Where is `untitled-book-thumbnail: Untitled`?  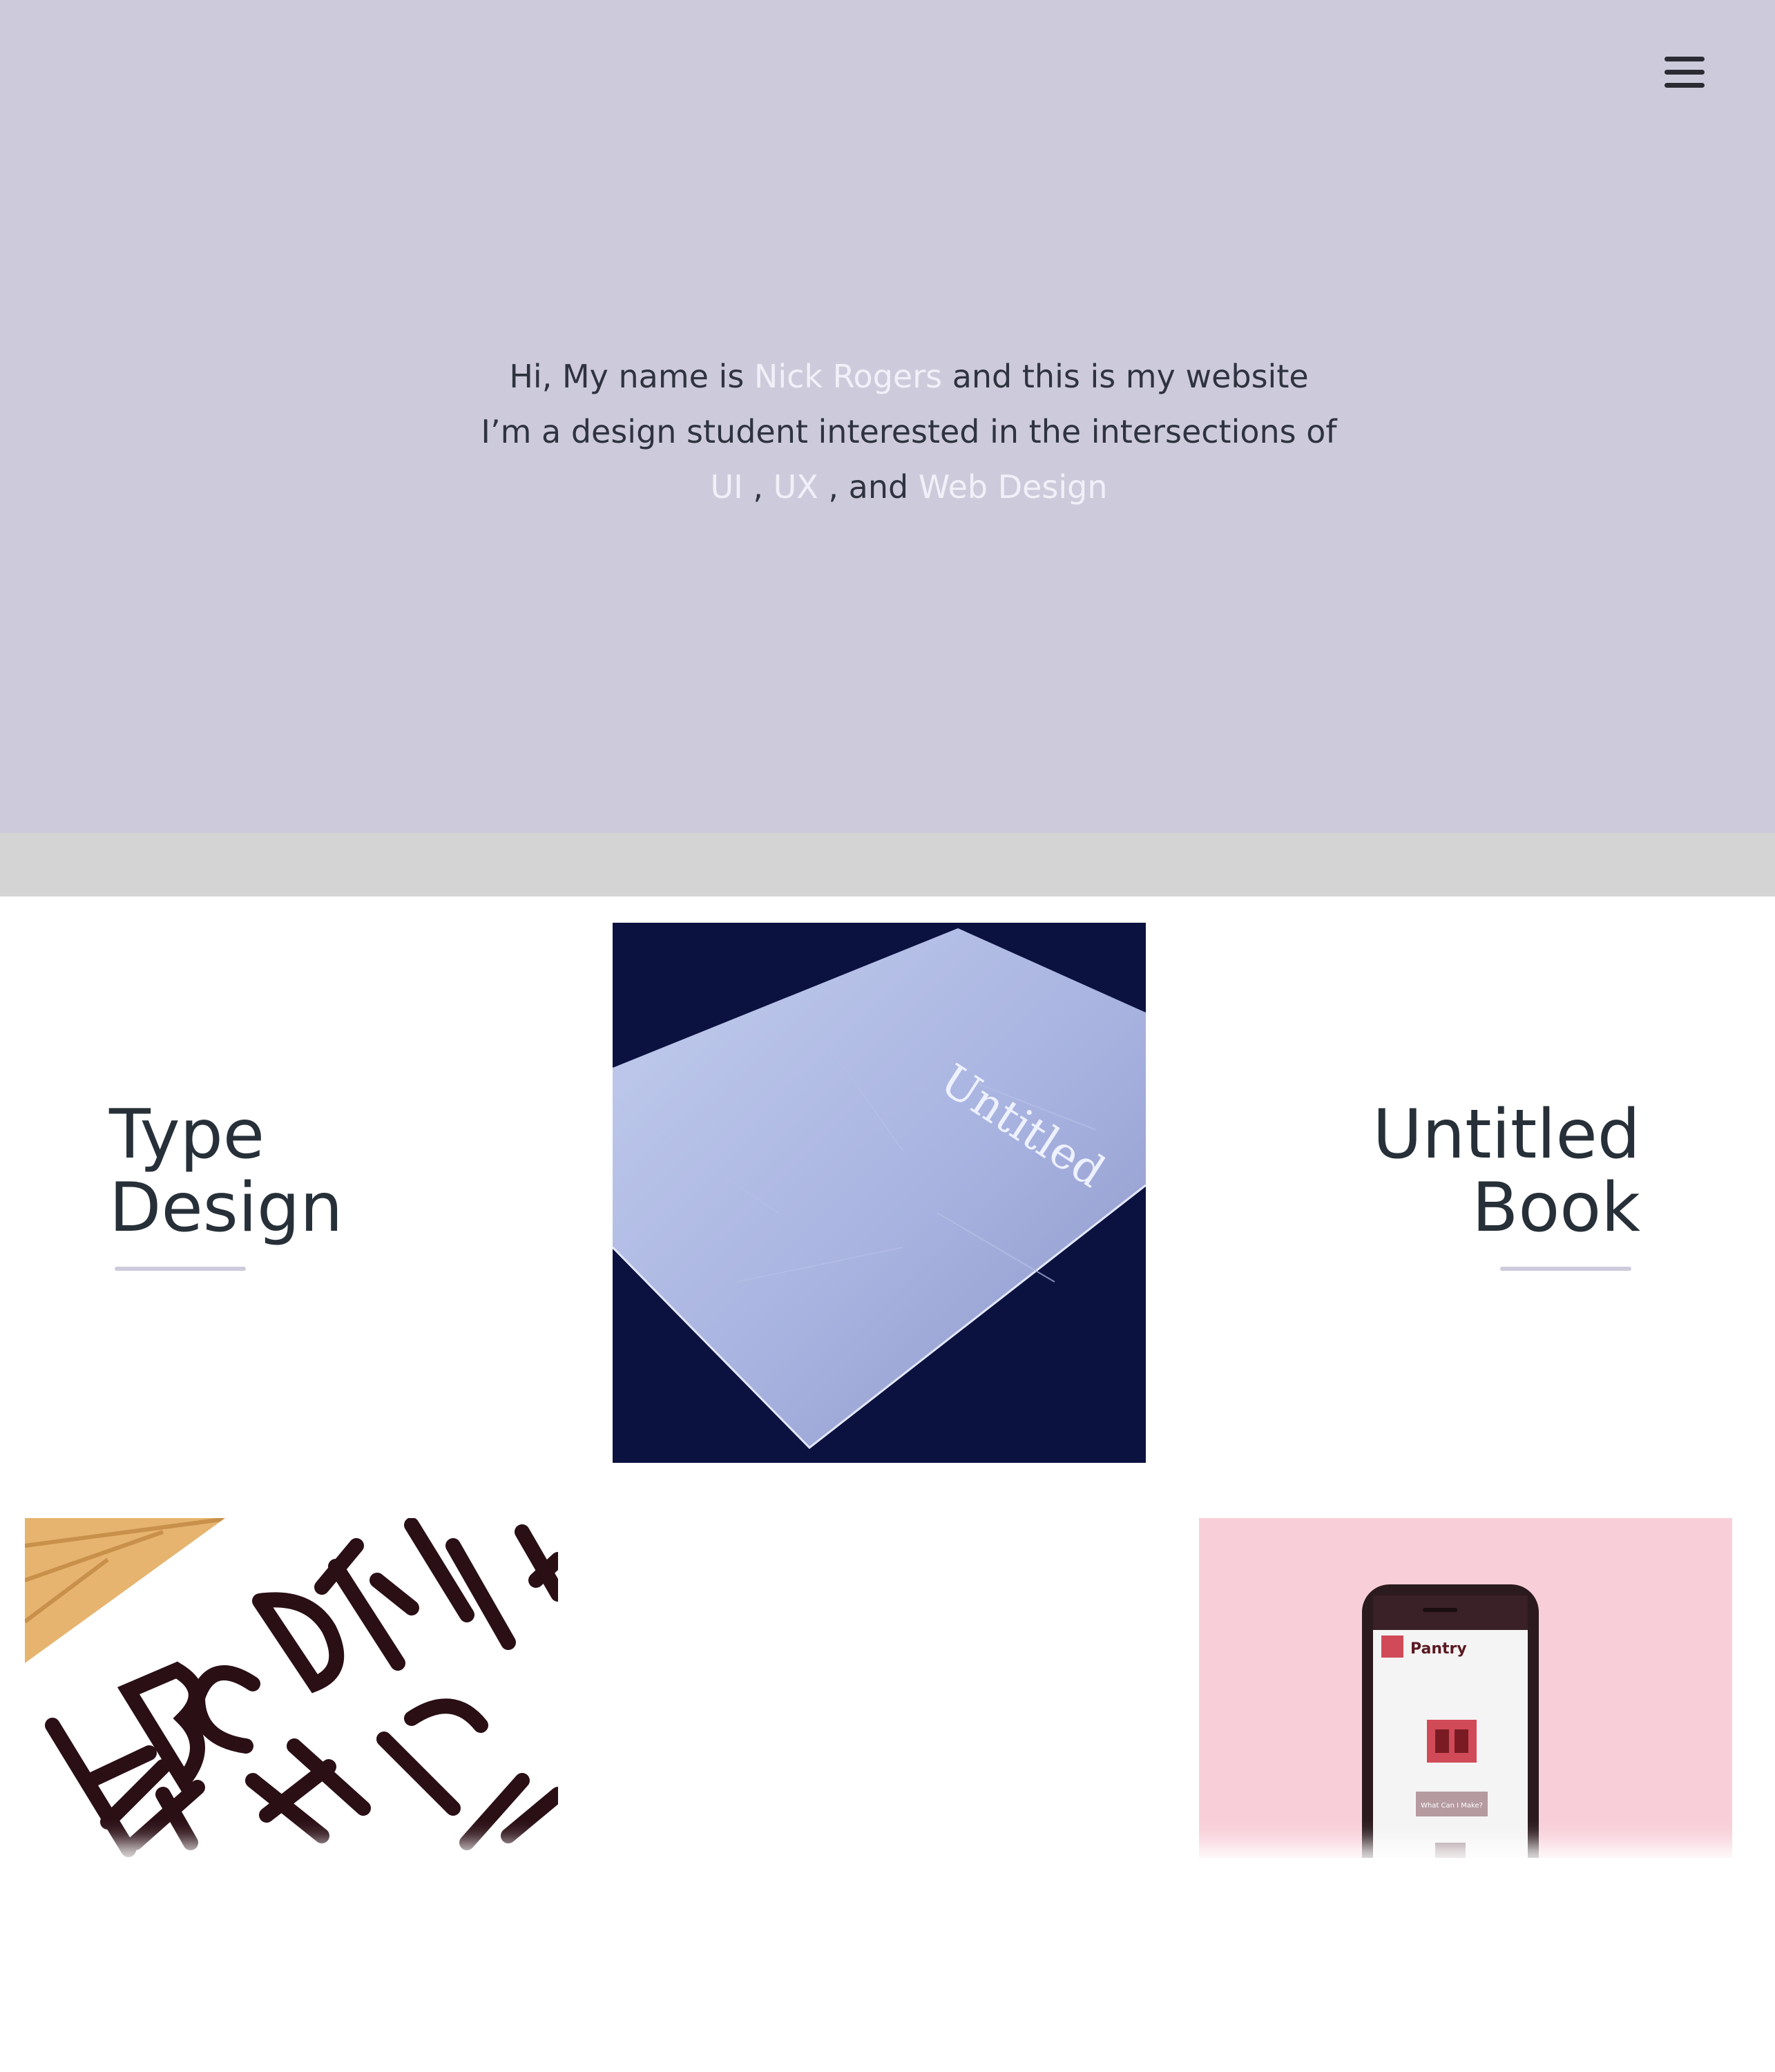 untitled-book-thumbnail: Untitled is located at coordinates (879, 1193).